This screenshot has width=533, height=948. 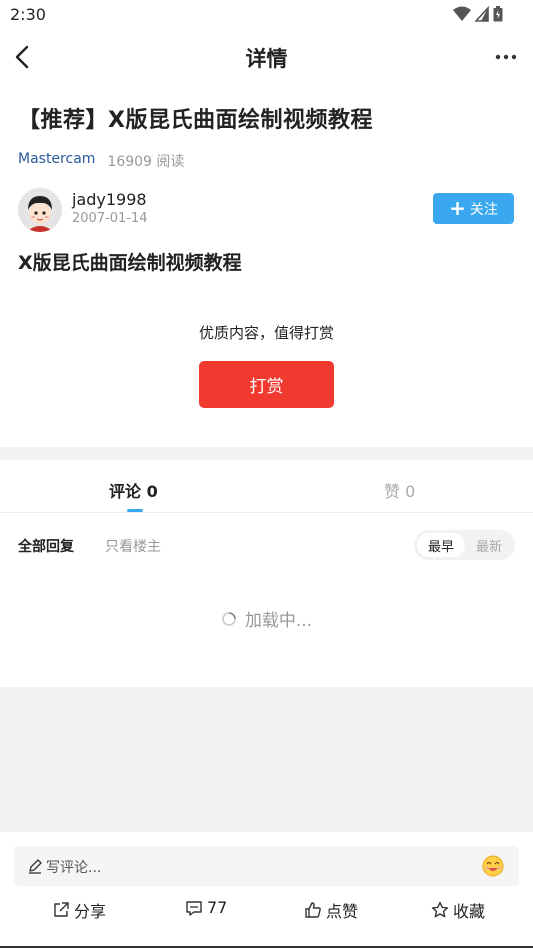 I want to click on like-label: 点赞, so click(x=342, y=911).